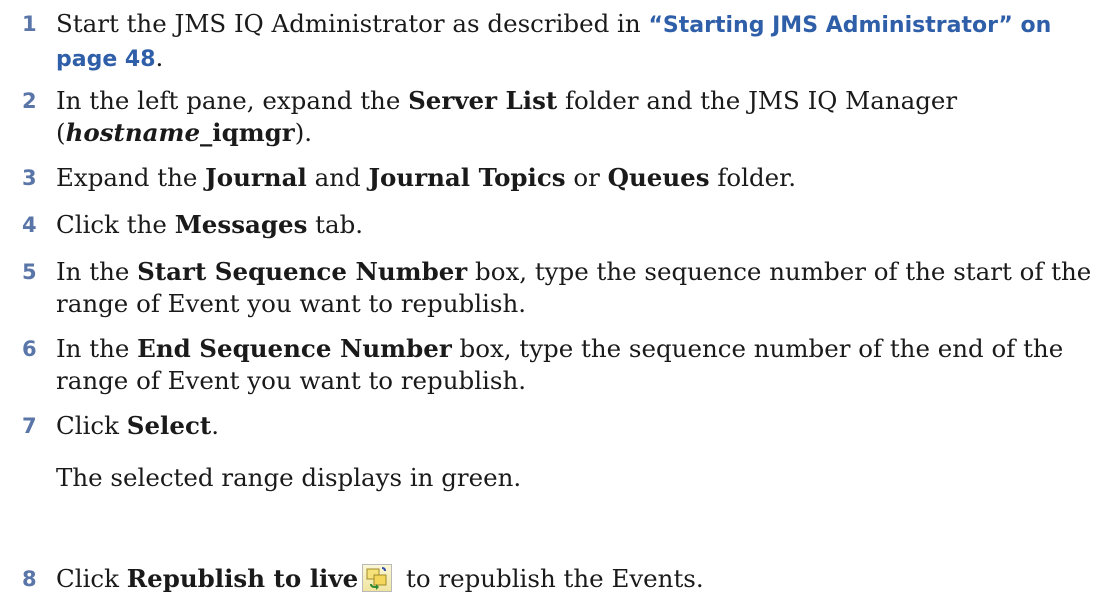  What do you see at coordinates (294, 348) in the screenshot?
I see `bold-term: End Sequence Number` at bounding box center [294, 348].